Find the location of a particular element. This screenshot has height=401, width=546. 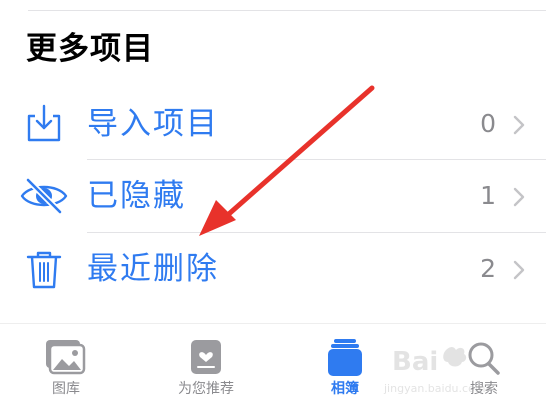

svg-text: Bai is located at coordinates (415, 362).